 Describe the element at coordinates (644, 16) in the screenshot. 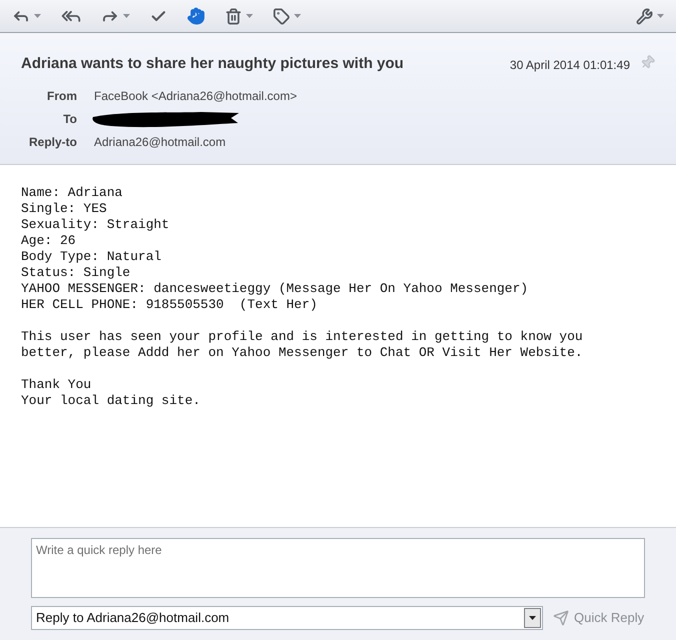

I see `settings-icon` at that location.